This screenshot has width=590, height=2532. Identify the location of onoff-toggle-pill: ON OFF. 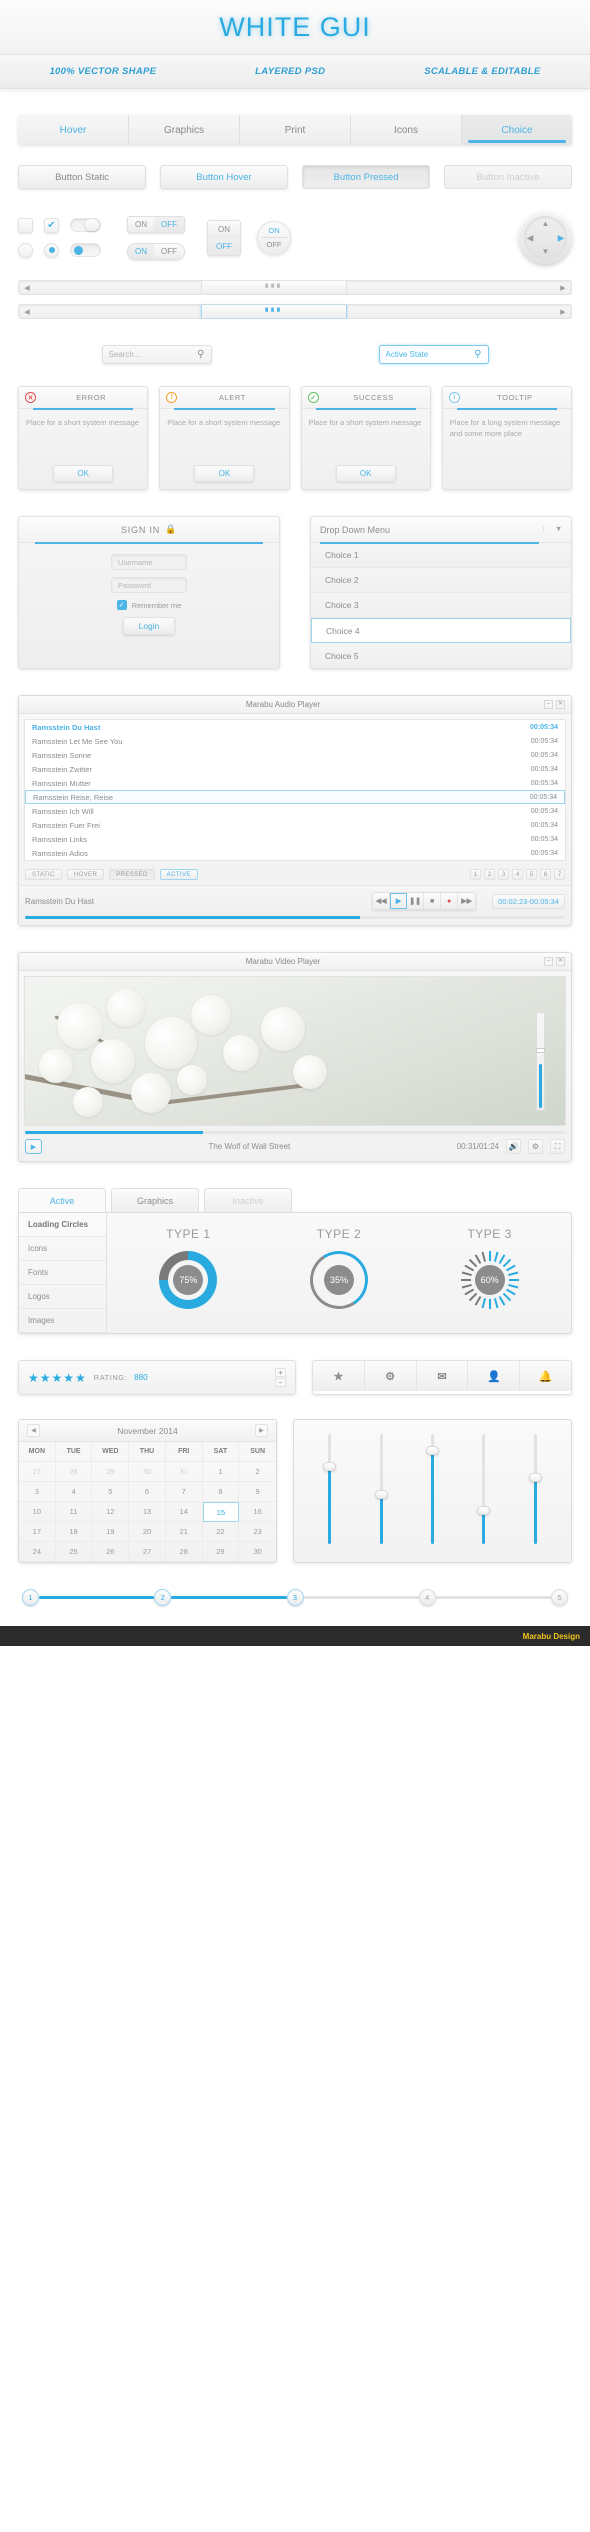
(156, 251).